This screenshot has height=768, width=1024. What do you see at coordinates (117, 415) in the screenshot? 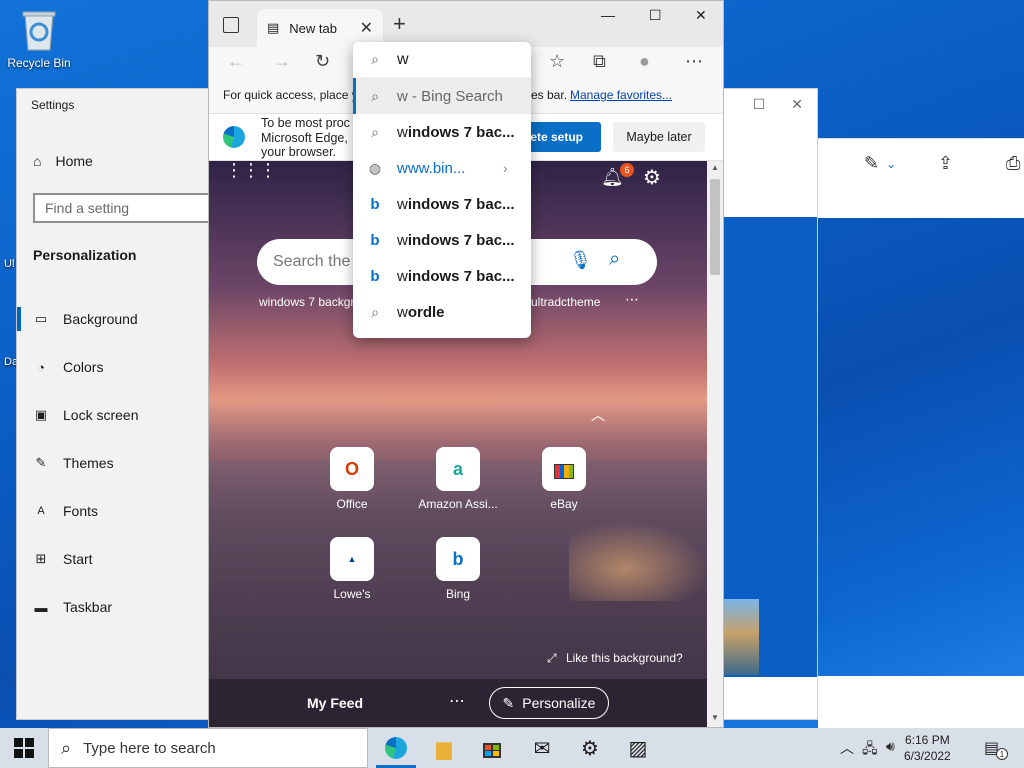
I see `nav-item-lock-screen: ▣ Lock screen` at bounding box center [117, 415].